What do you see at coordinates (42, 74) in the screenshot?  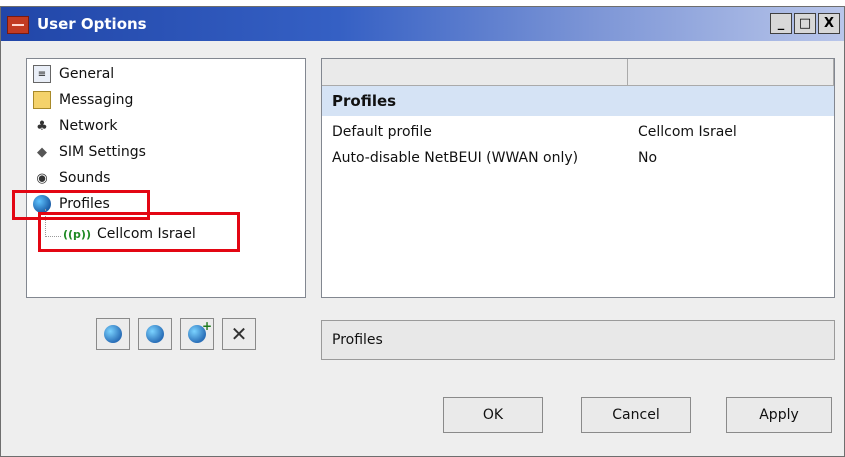 I see `general-icon: ≡` at bounding box center [42, 74].